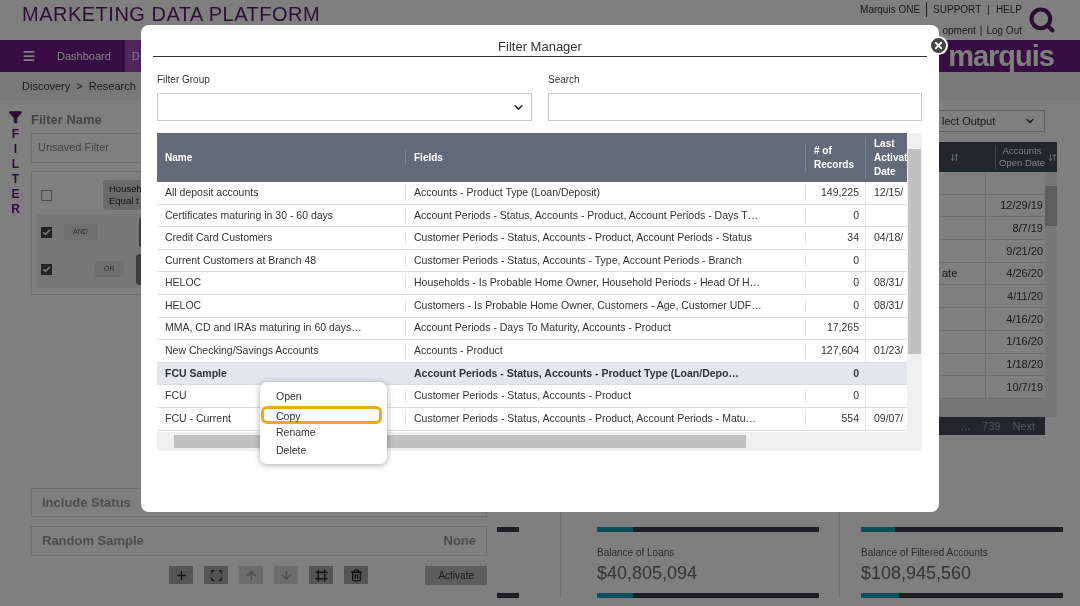 This screenshot has height=606, width=1080. What do you see at coordinates (1042, 20) in the screenshot?
I see `search-icon` at bounding box center [1042, 20].